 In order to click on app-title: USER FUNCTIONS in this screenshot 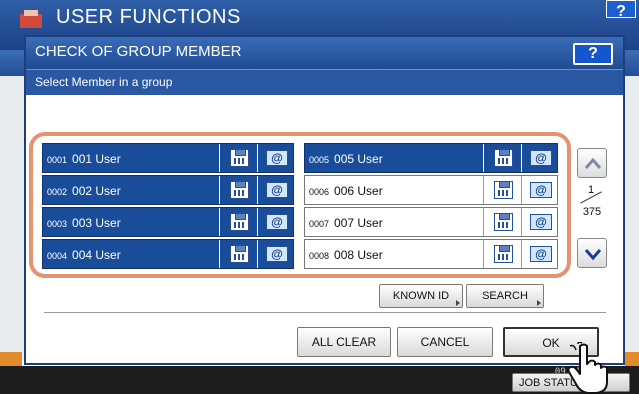, I will do `click(148, 17)`.